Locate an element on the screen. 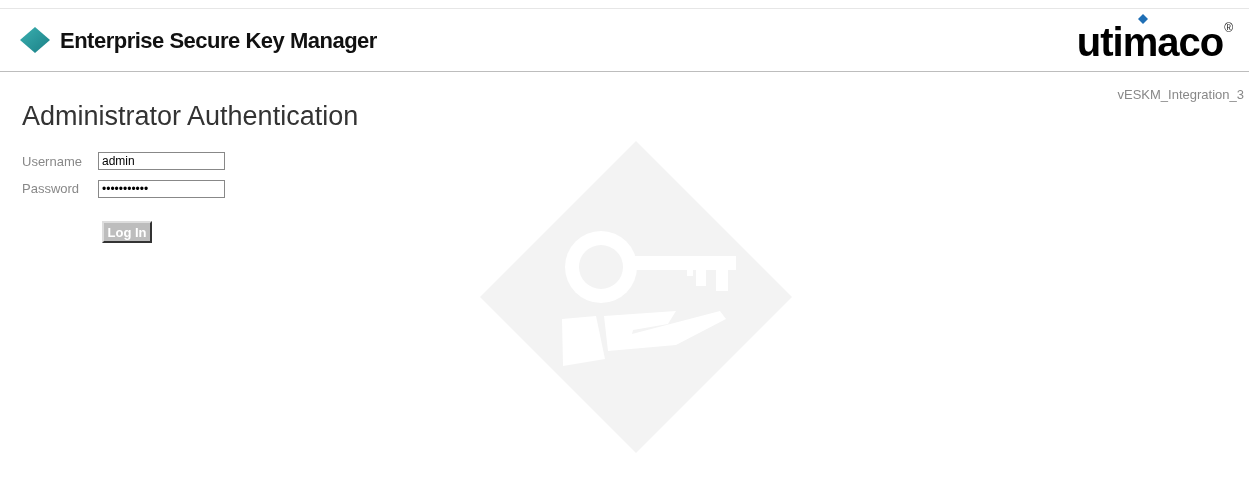  page-title: Administrator Authentication is located at coordinates (190, 116).